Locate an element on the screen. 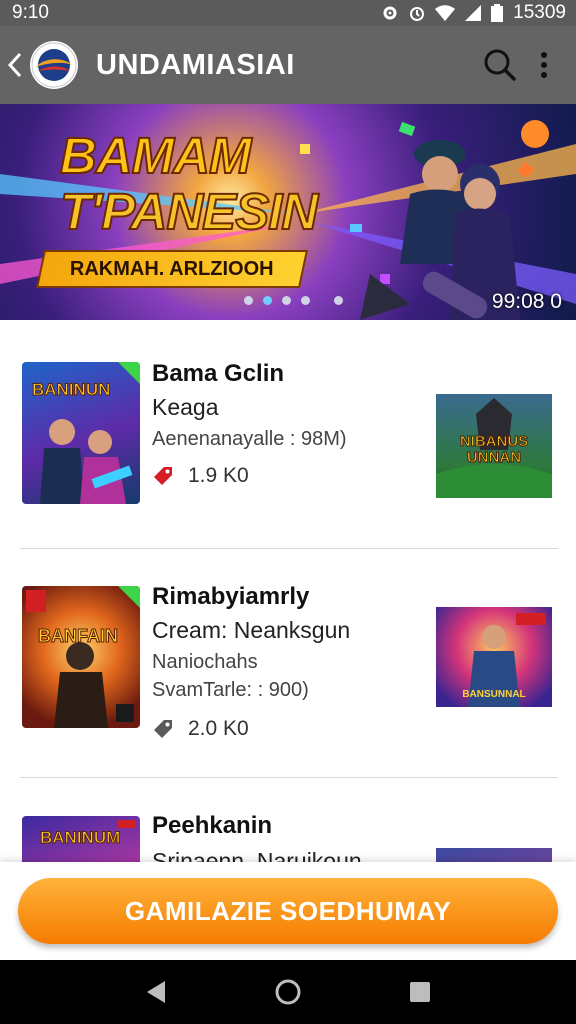 Image resolution: width=576 pixels, height=1024 pixels. carousel-dot-active is located at coordinates (267, 300).